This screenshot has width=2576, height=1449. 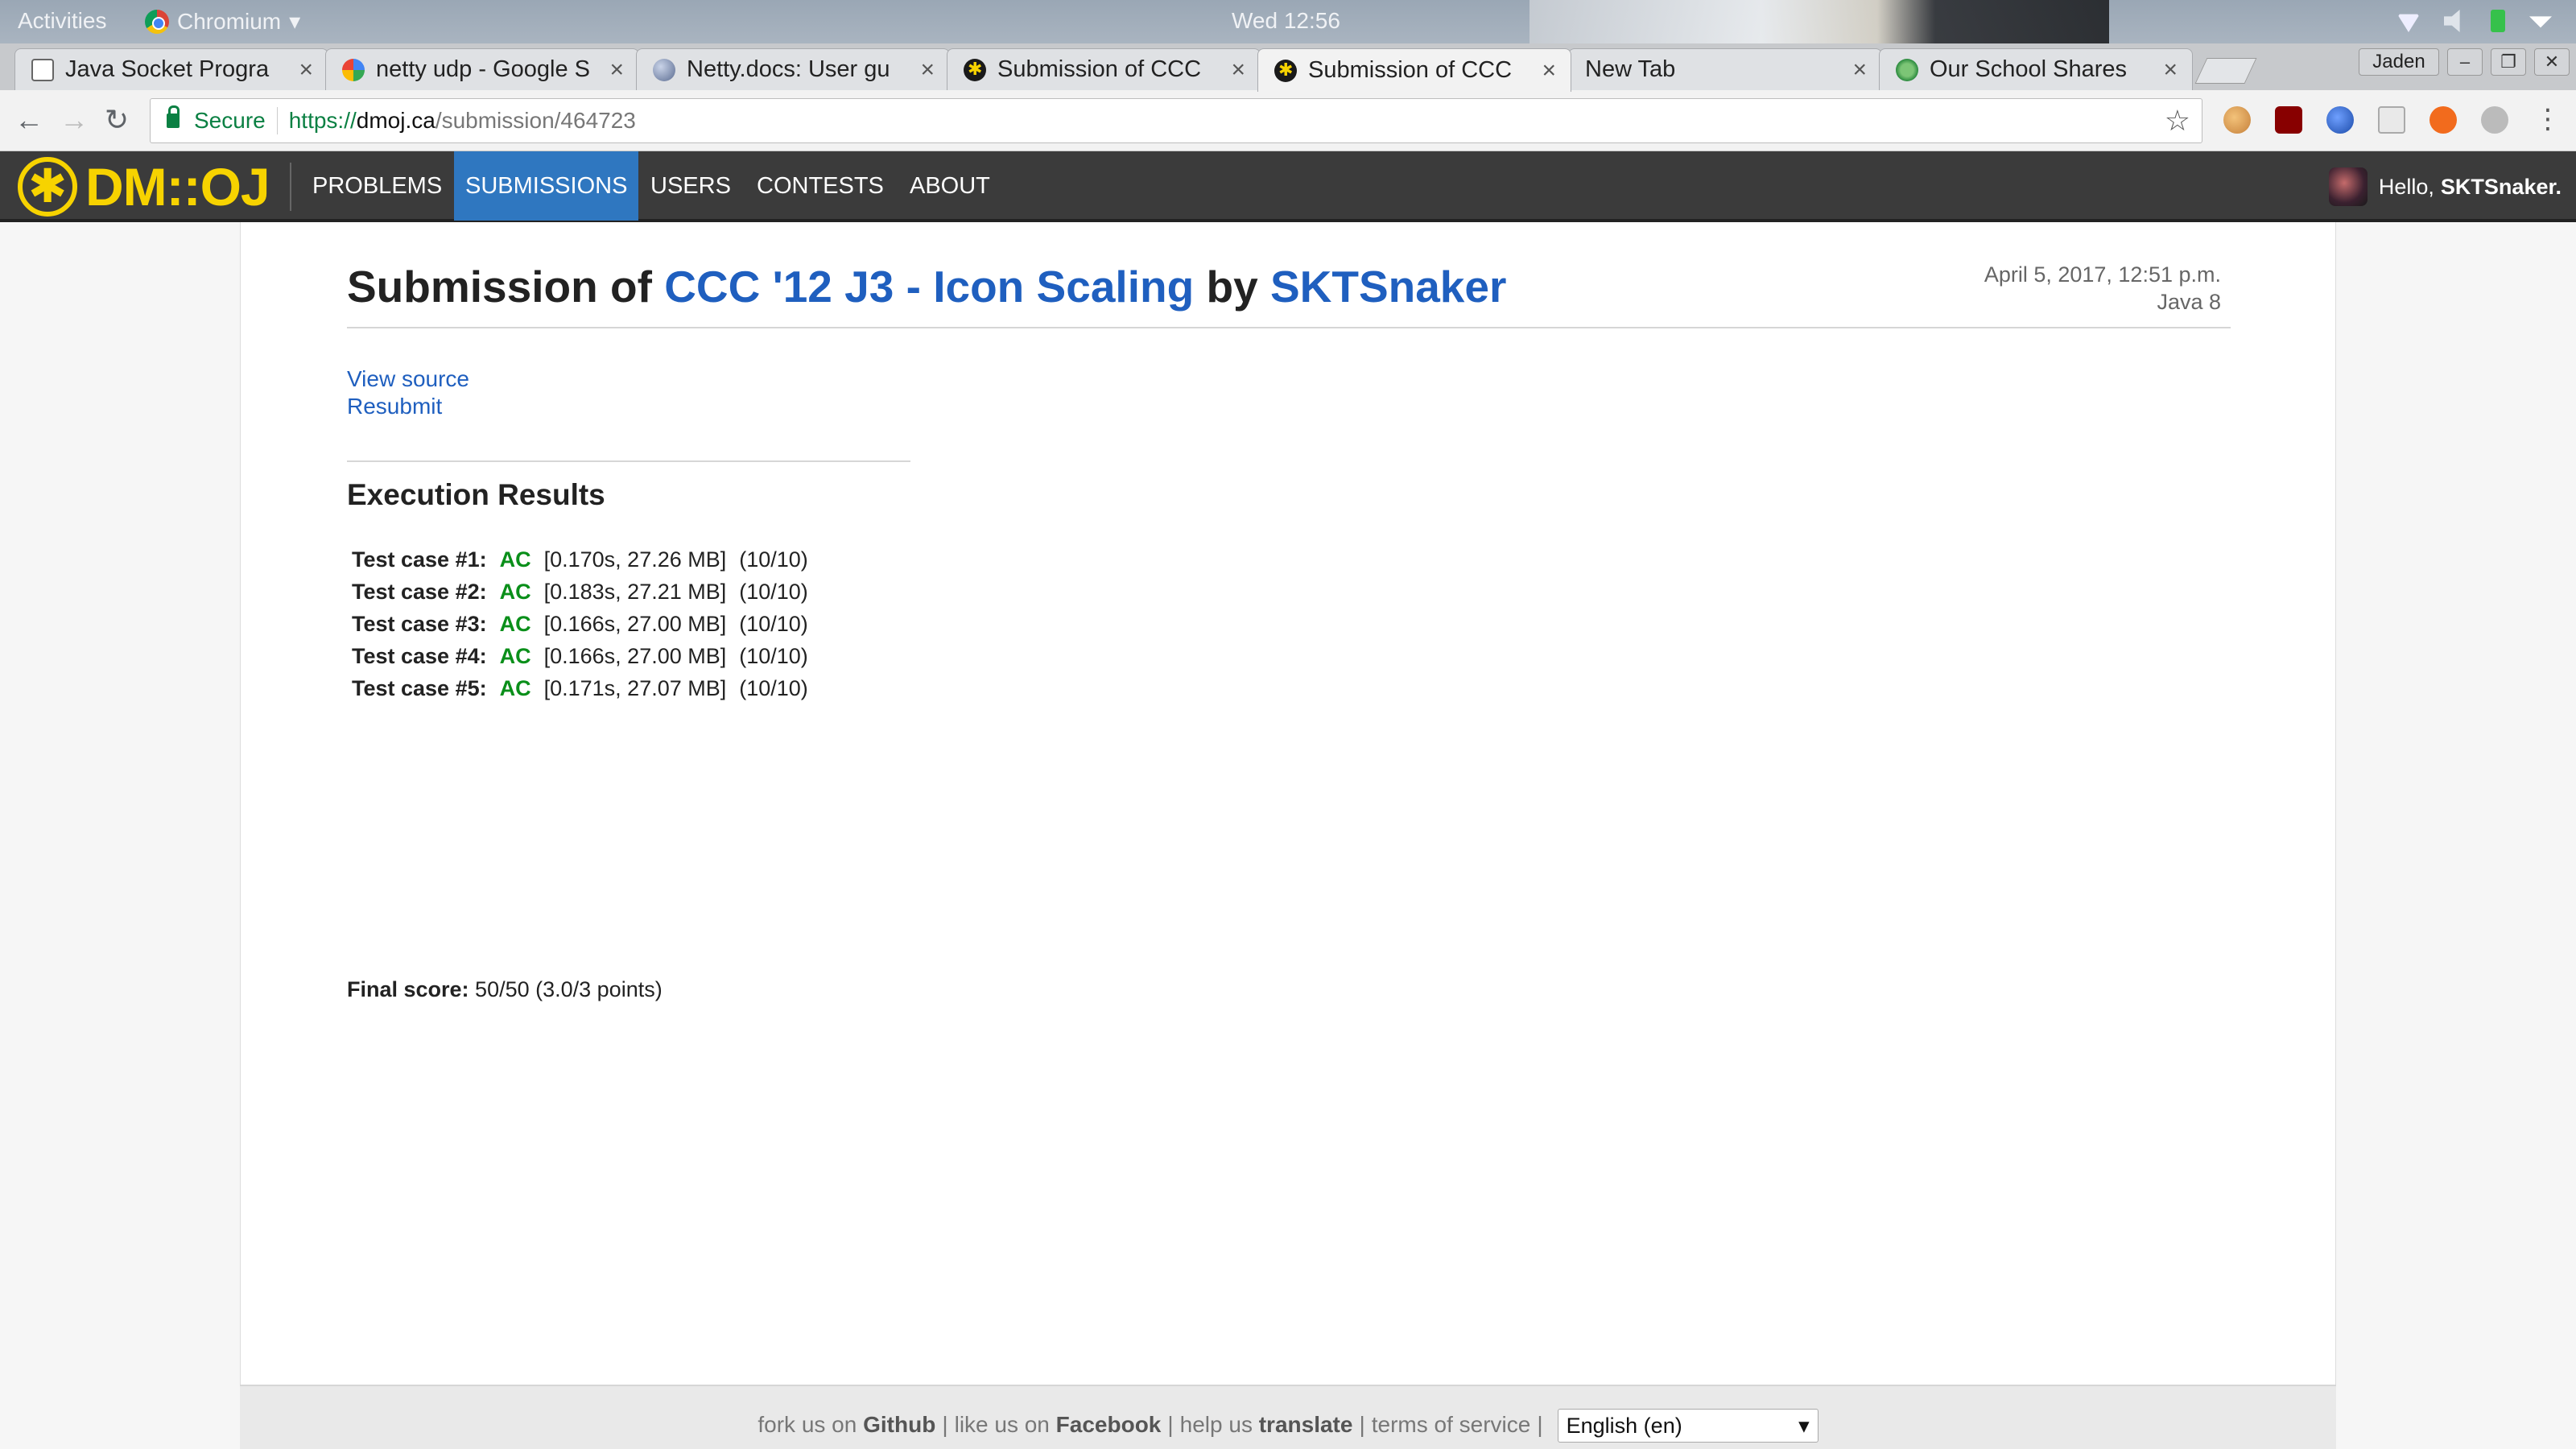 What do you see at coordinates (2189, 302) in the screenshot?
I see `submission-language: Java 8` at bounding box center [2189, 302].